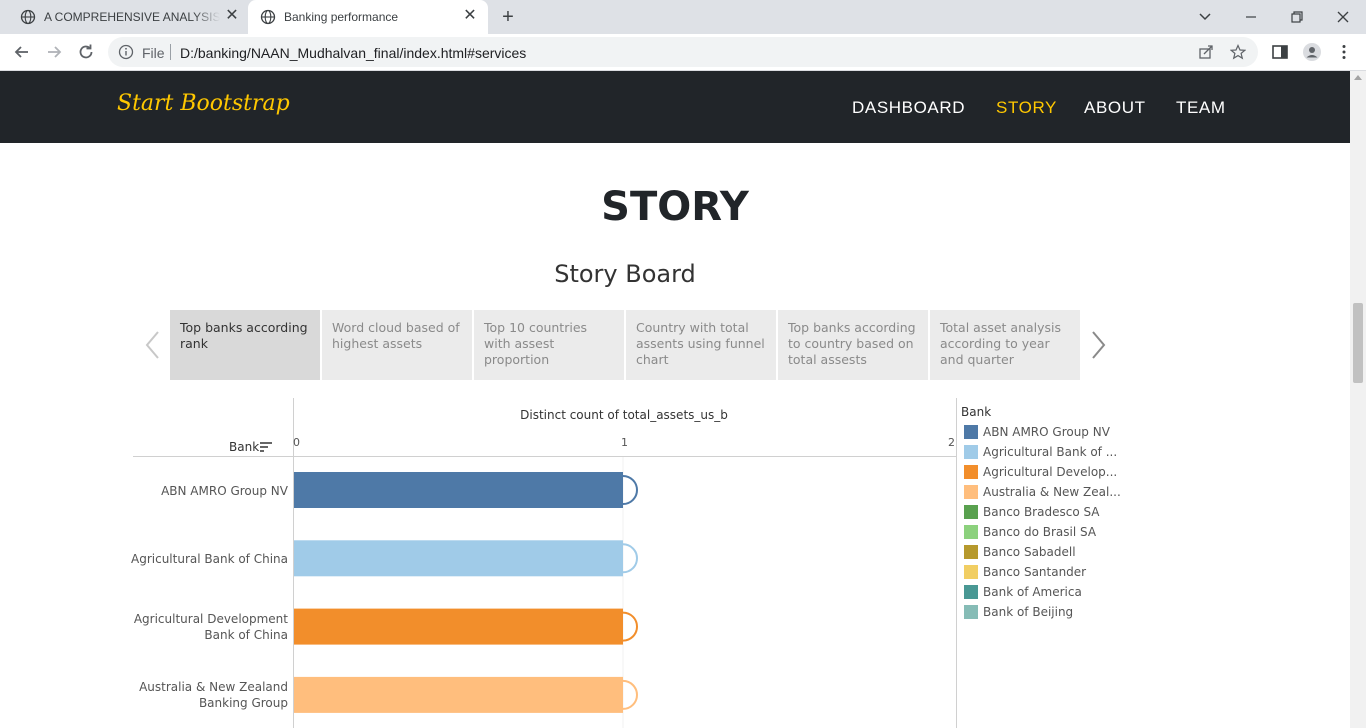 The height and width of the screenshot is (728, 1366). I want to click on legend-item: Bank of America, so click(1044, 592).